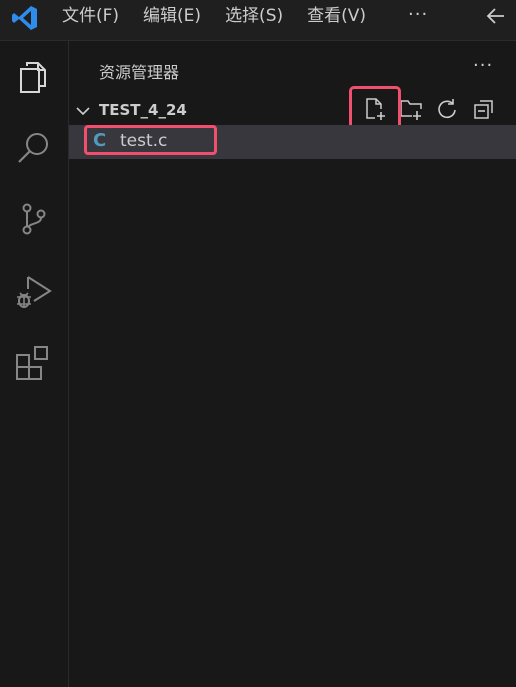 This screenshot has height=687, width=516. Describe the element at coordinates (94, 16) in the screenshot. I see `menu-file: 文件(F)` at that location.